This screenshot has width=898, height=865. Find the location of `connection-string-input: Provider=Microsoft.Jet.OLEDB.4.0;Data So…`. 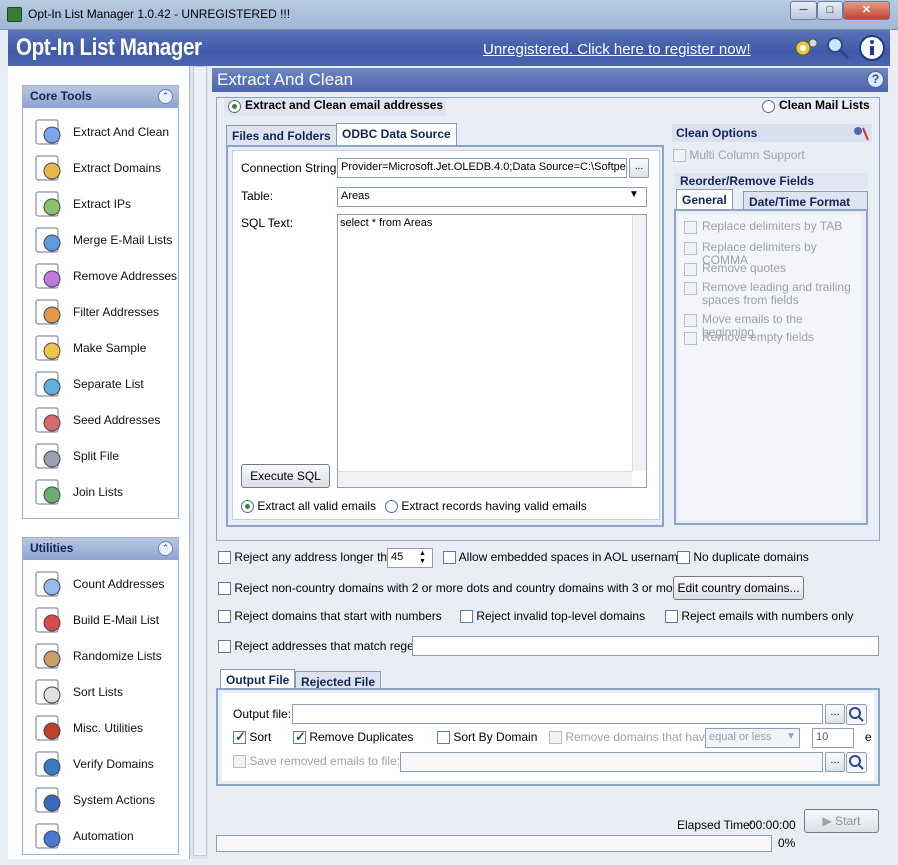

connection-string-input: Provider=Microsoft.Jet.OLEDB.4.0;Data So… is located at coordinates (482, 168).